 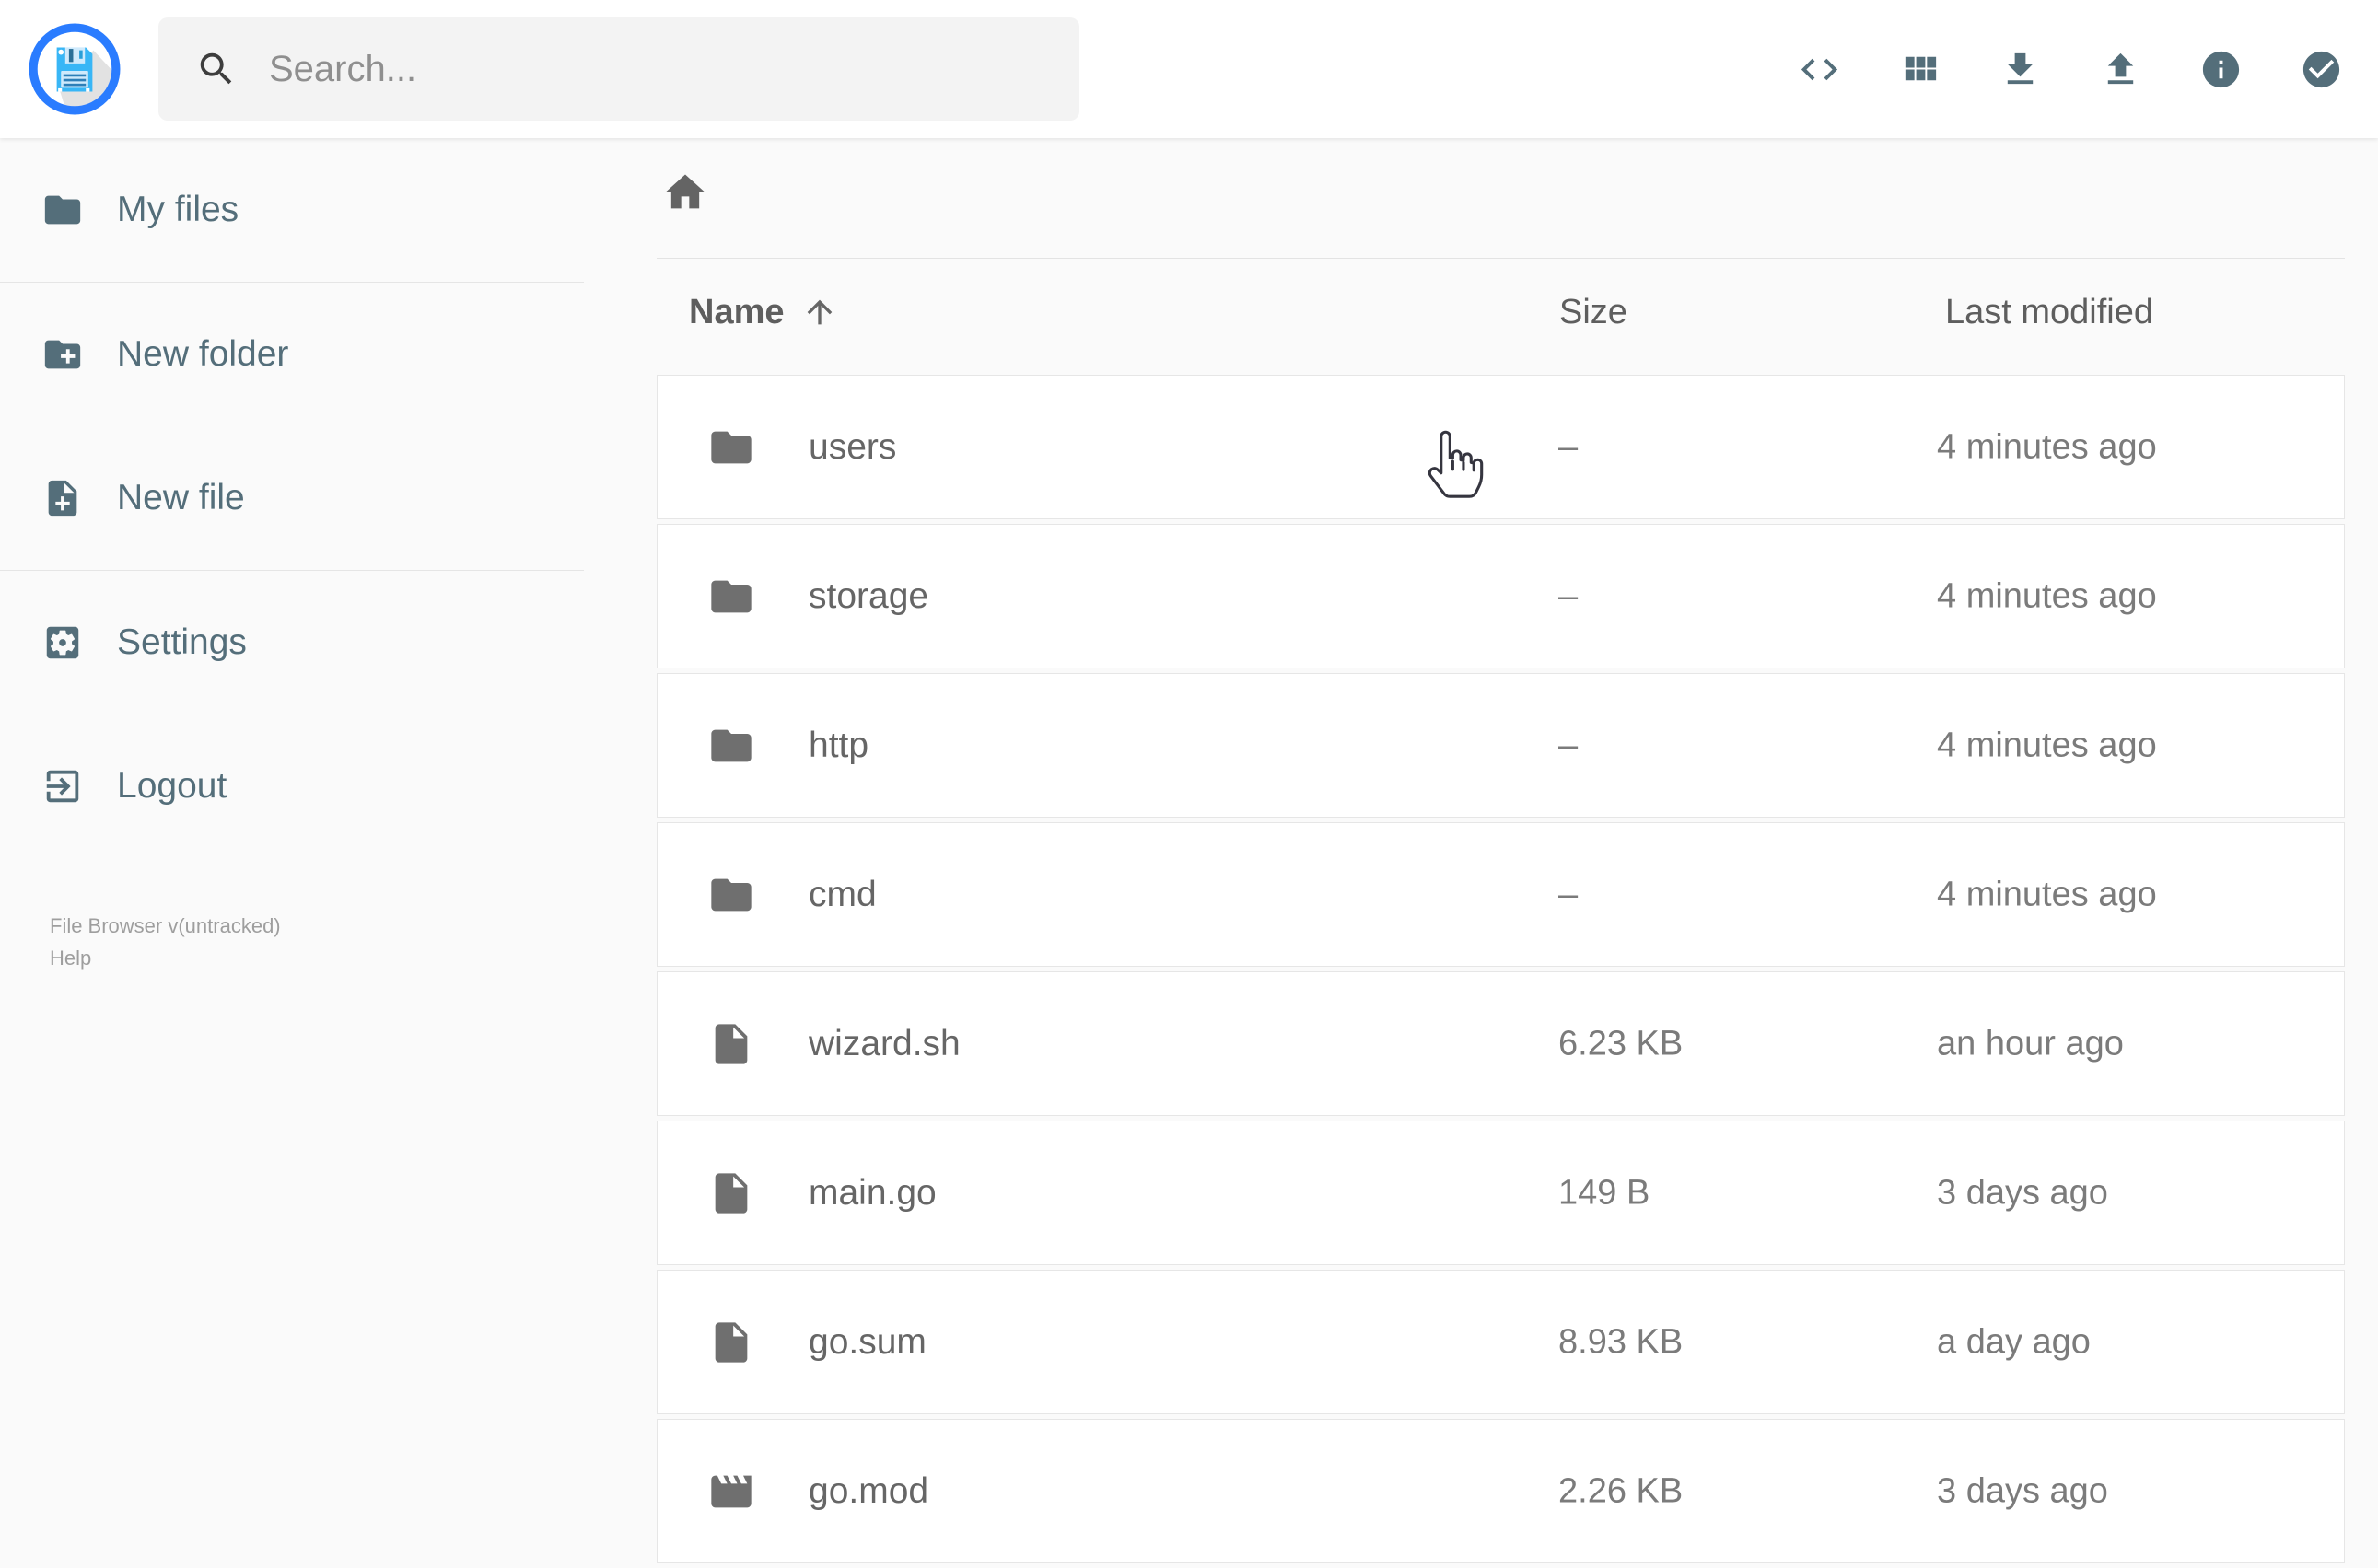 What do you see at coordinates (737, 312) in the screenshot?
I see `column-name-label: Name` at bounding box center [737, 312].